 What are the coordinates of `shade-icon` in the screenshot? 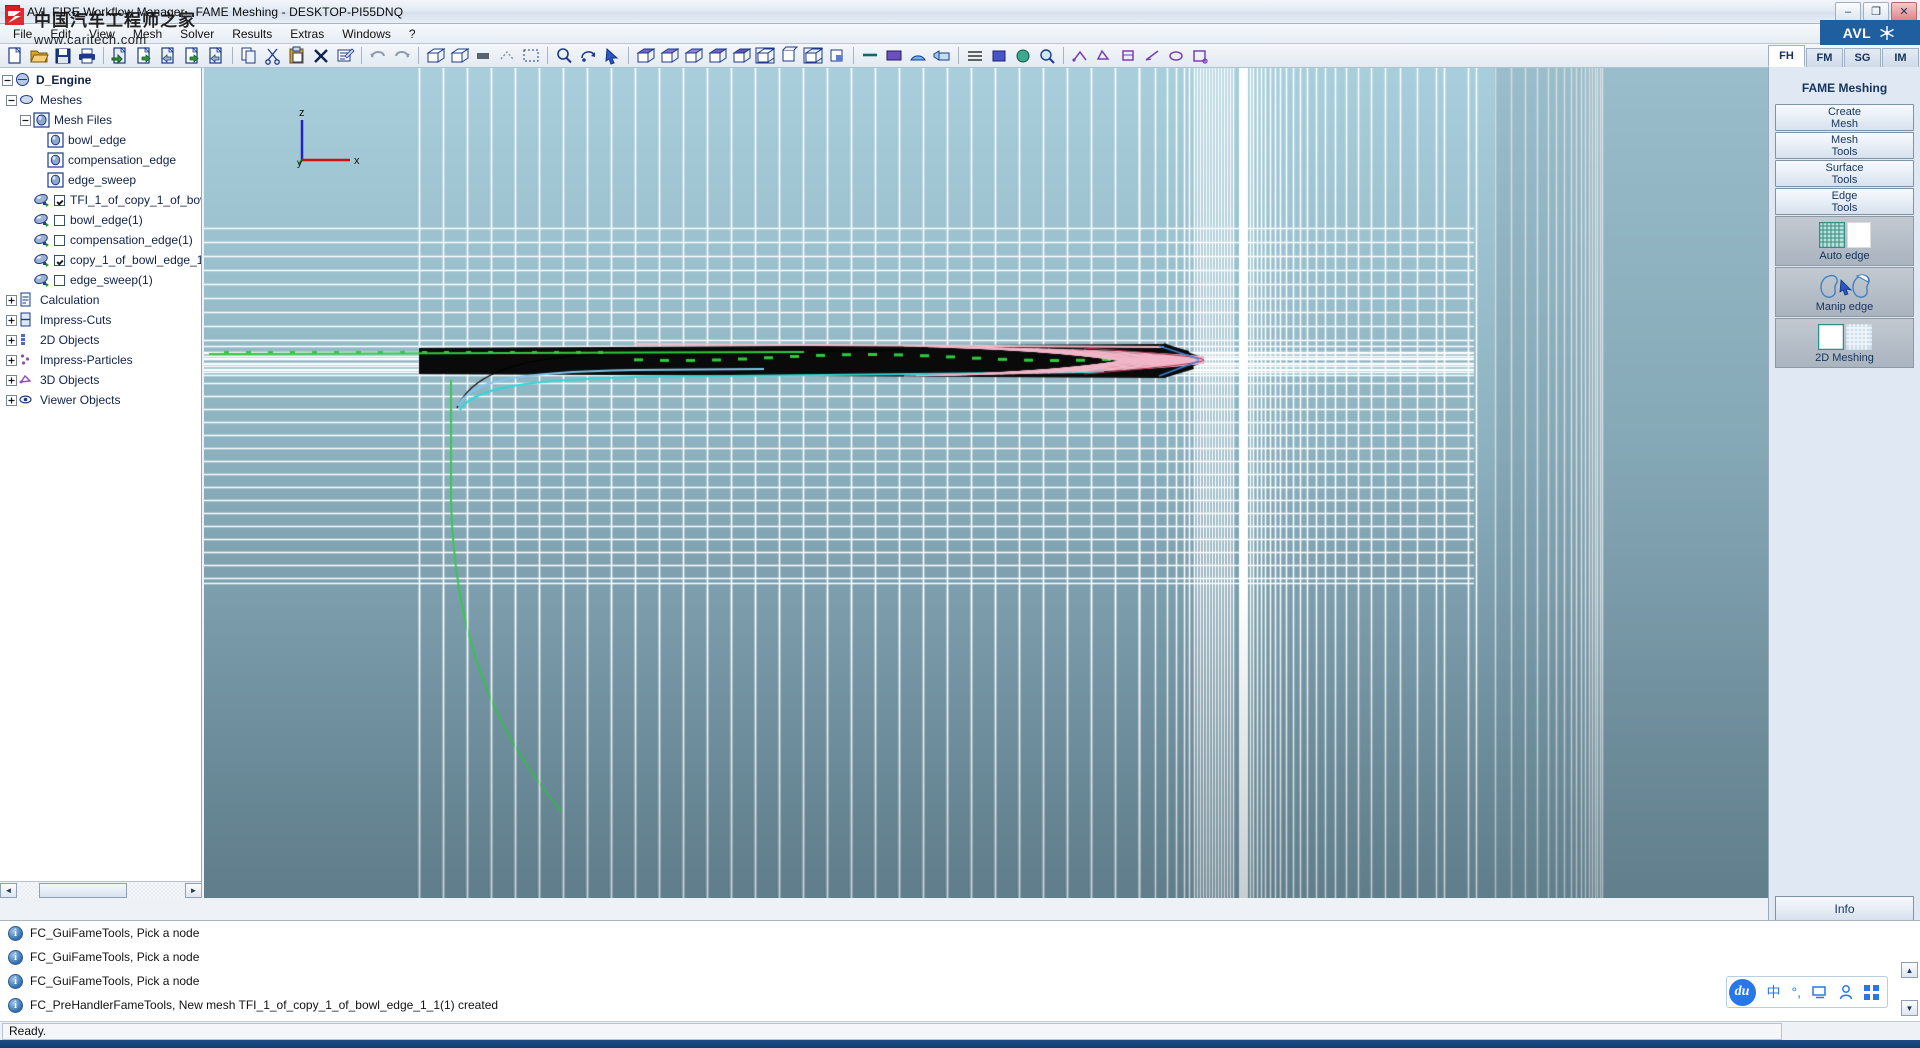 It's located at (918, 55).